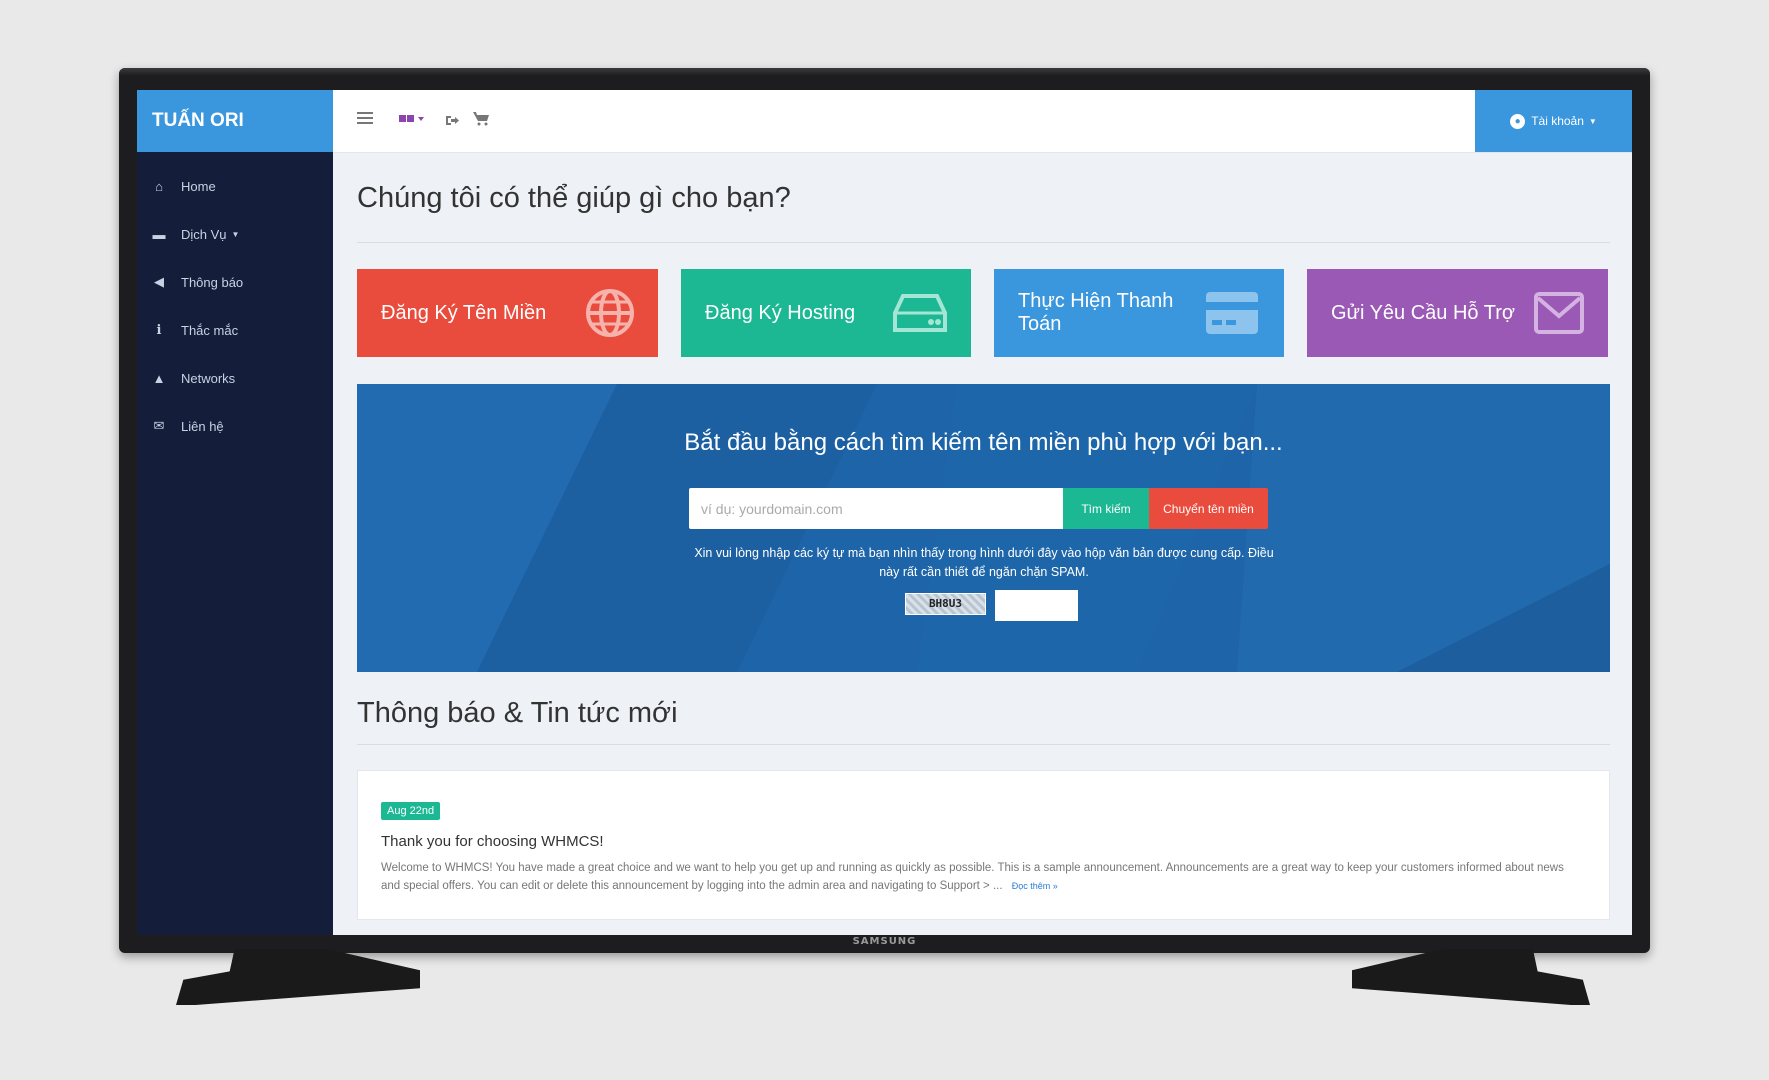  I want to click on shopping-cart-icon, so click(481, 120).